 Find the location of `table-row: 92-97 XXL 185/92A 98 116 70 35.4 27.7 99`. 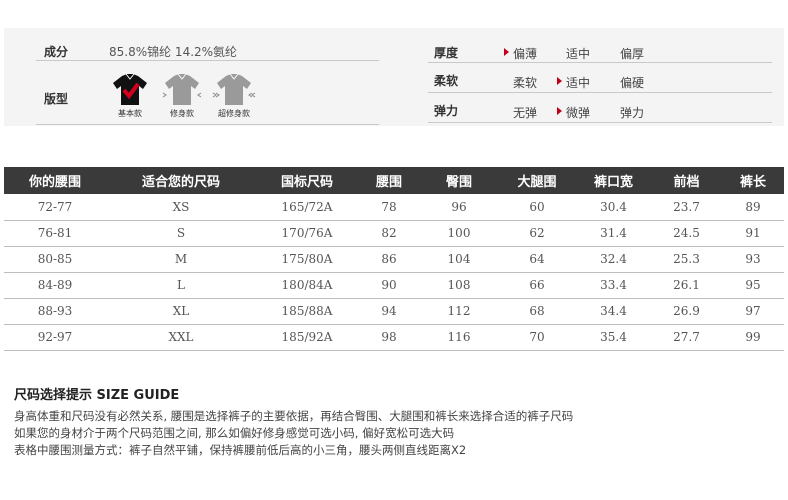

table-row: 92-97 XXL 185/92A 98 116 70 35.4 27.7 99 is located at coordinates (394, 337).